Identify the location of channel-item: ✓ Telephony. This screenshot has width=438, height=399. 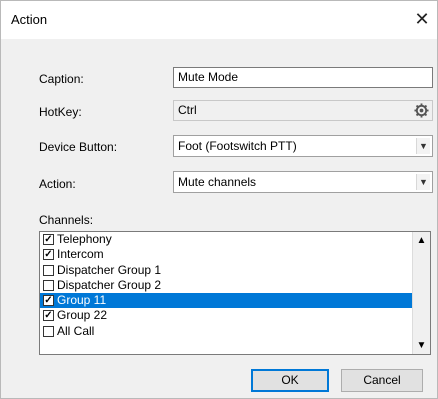
(226, 239).